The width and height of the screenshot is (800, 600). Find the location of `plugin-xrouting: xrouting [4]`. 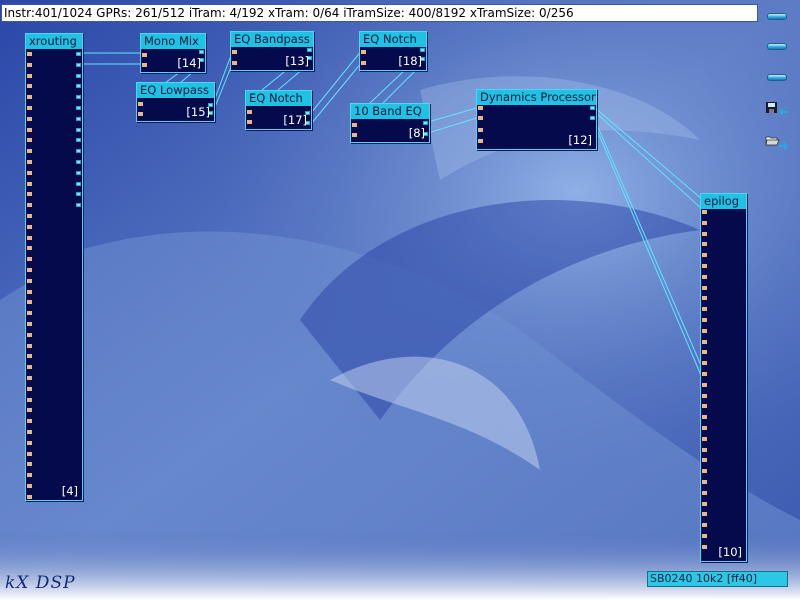

plugin-xrouting: xrouting [4] is located at coordinates (54, 267).